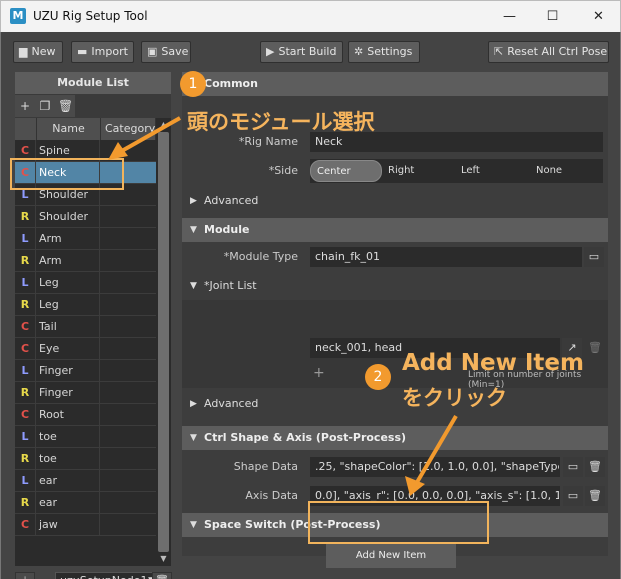 This screenshot has width=621, height=579. Describe the element at coordinates (598, 16) in the screenshot. I see `close-button: ✕` at that location.